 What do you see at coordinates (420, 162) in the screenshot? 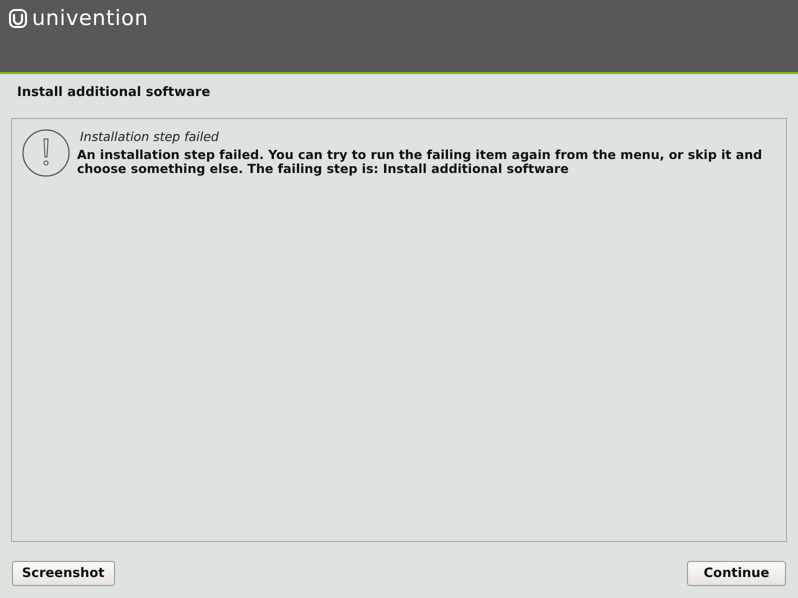
I see `message-text: An installation step failed. You can try to run the failing item again from the menu, or skip it and choose something else. The failing step is: Install additional software` at bounding box center [420, 162].